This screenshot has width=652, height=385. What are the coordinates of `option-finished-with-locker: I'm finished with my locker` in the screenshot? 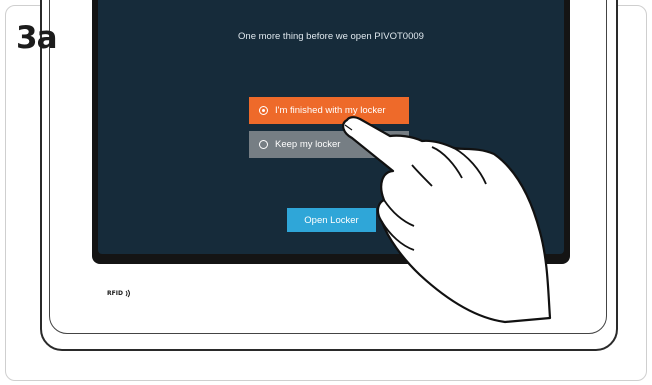 It's located at (329, 110).